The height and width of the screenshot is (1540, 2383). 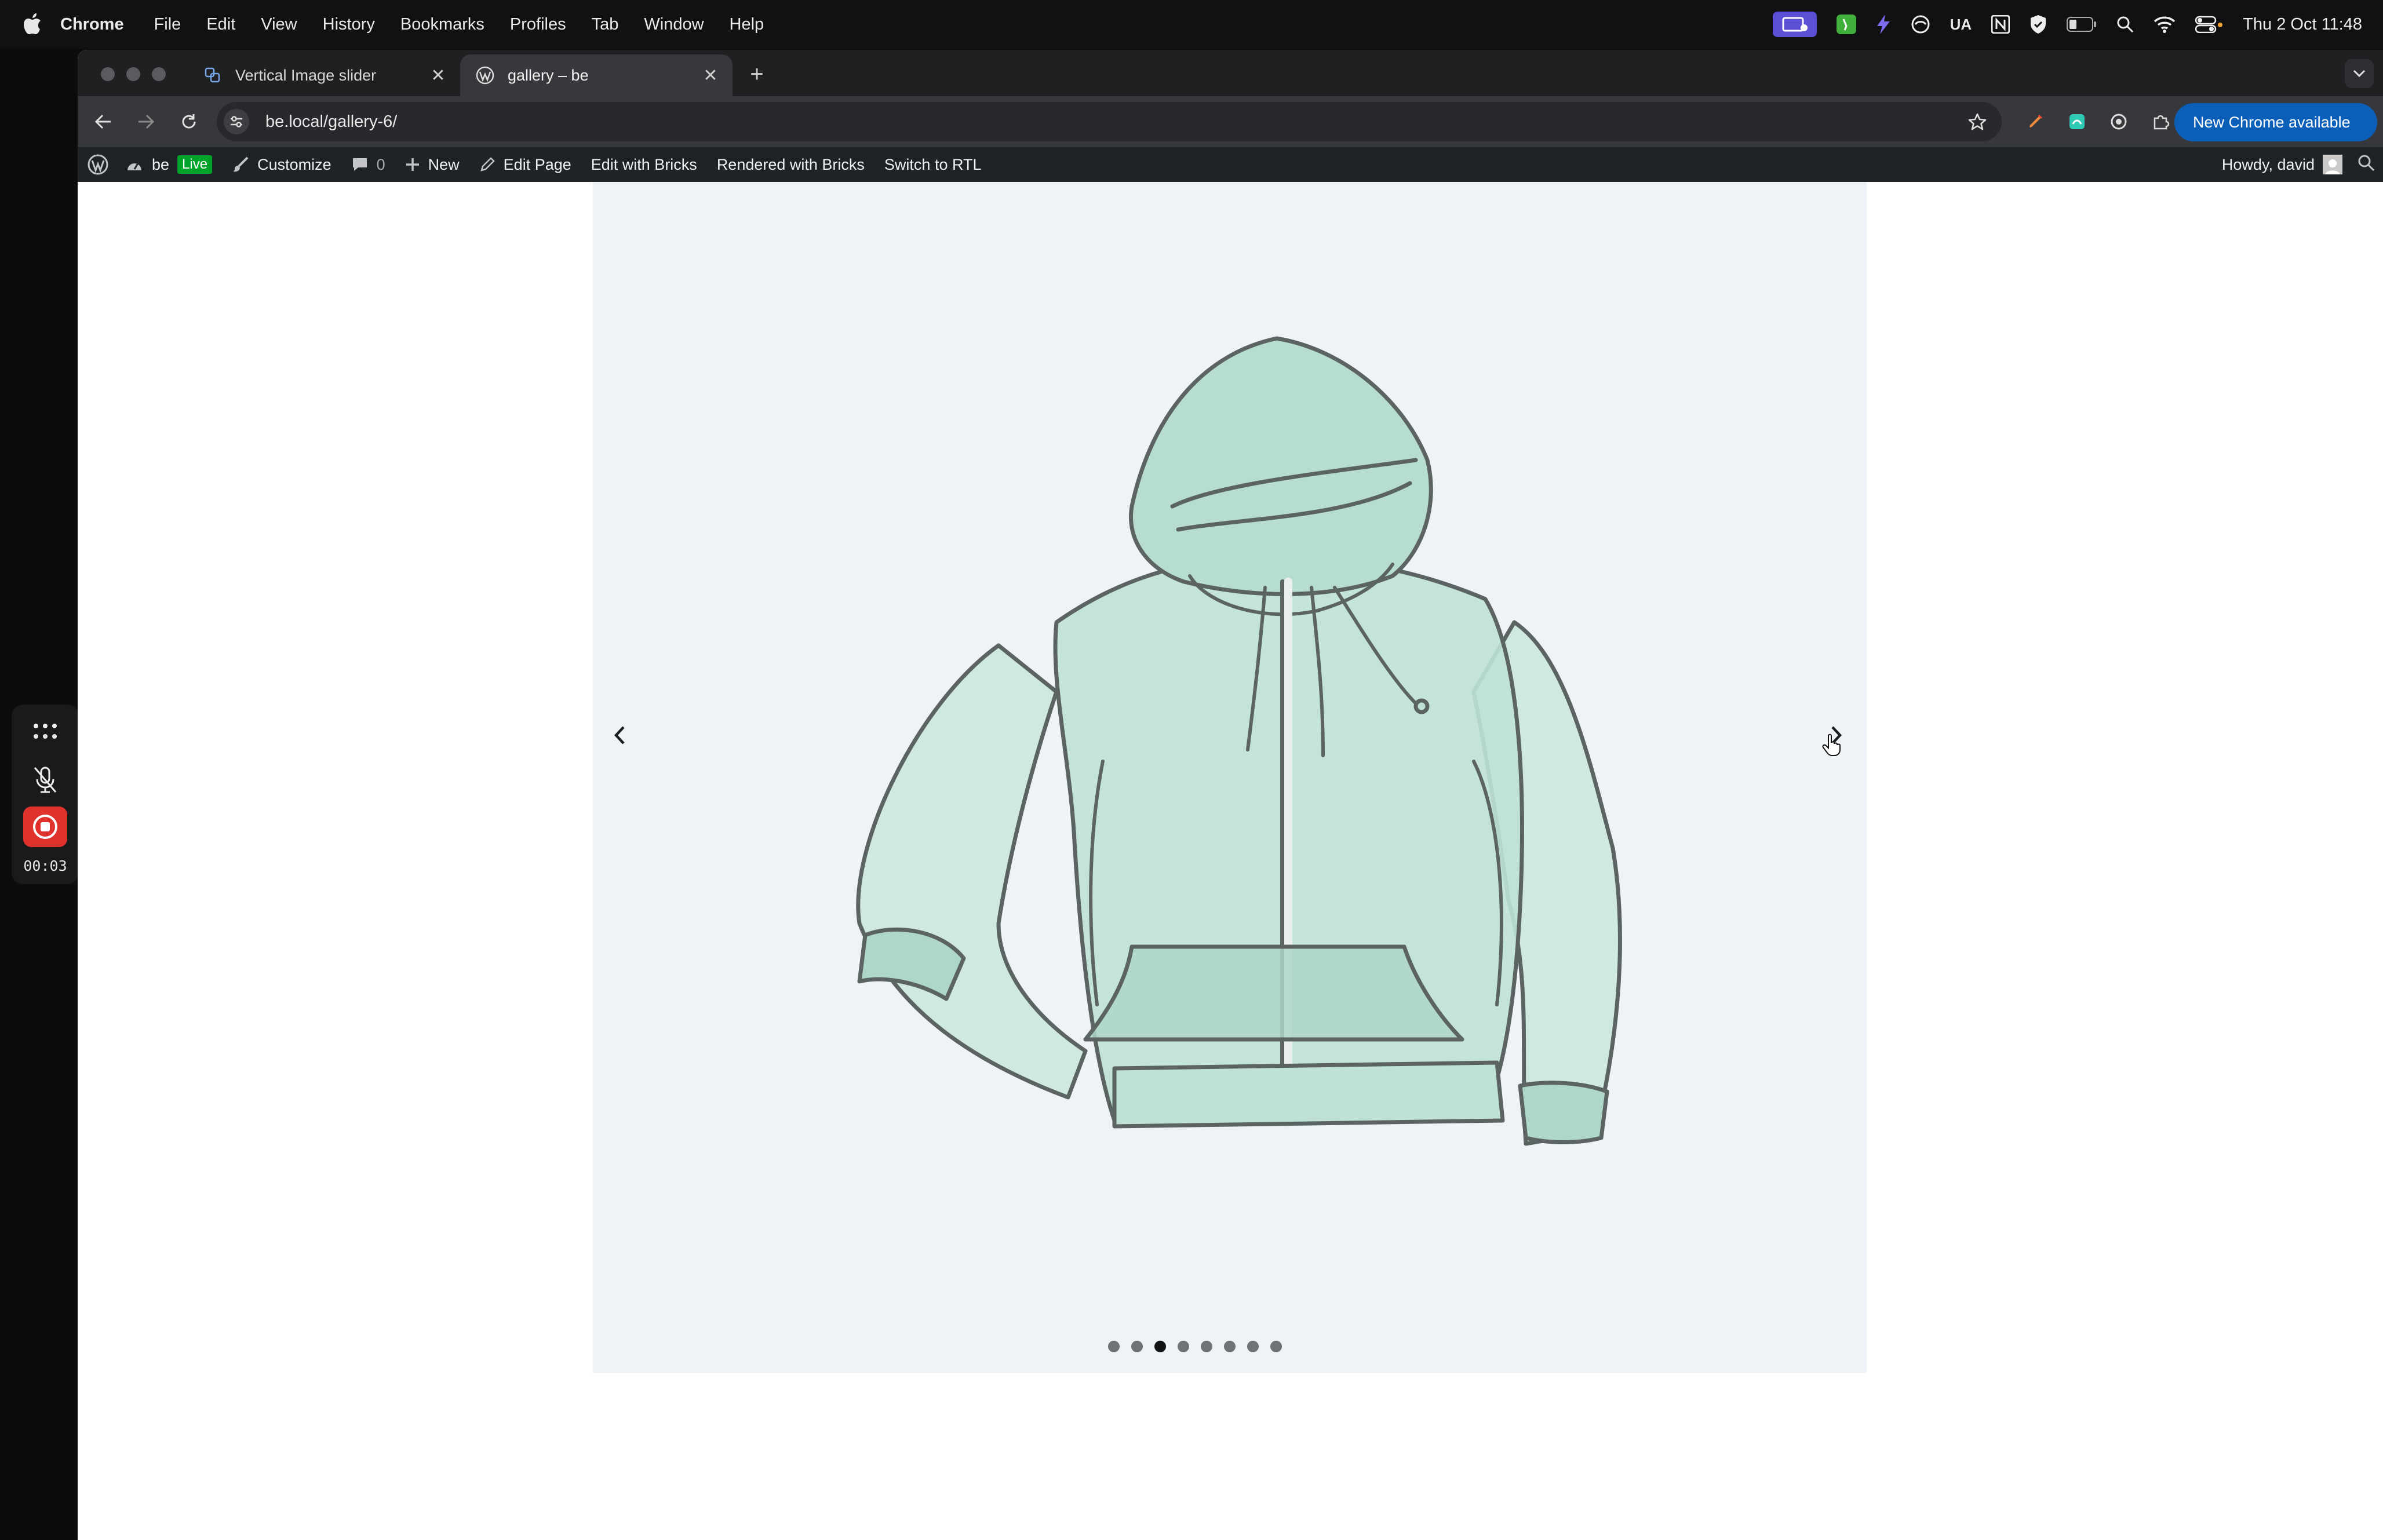 What do you see at coordinates (644, 165) in the screenshot?
I see `edit-with-bricks-link: Edit with Bricks` at bounding box center [644, 165].